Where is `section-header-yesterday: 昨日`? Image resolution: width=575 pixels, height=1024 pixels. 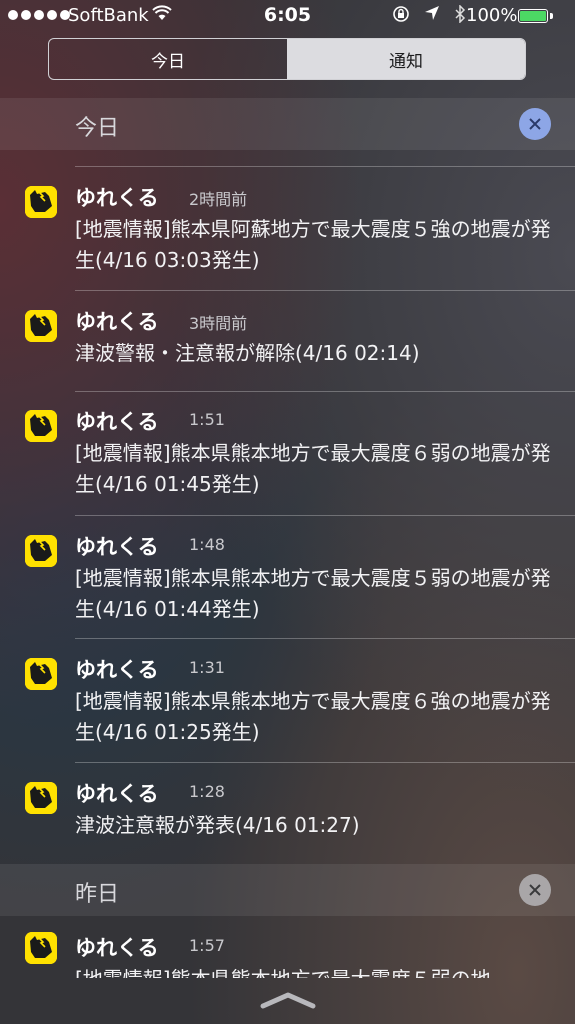 section-header-yesterday: 昨日 is located at coordinates (287, 890).